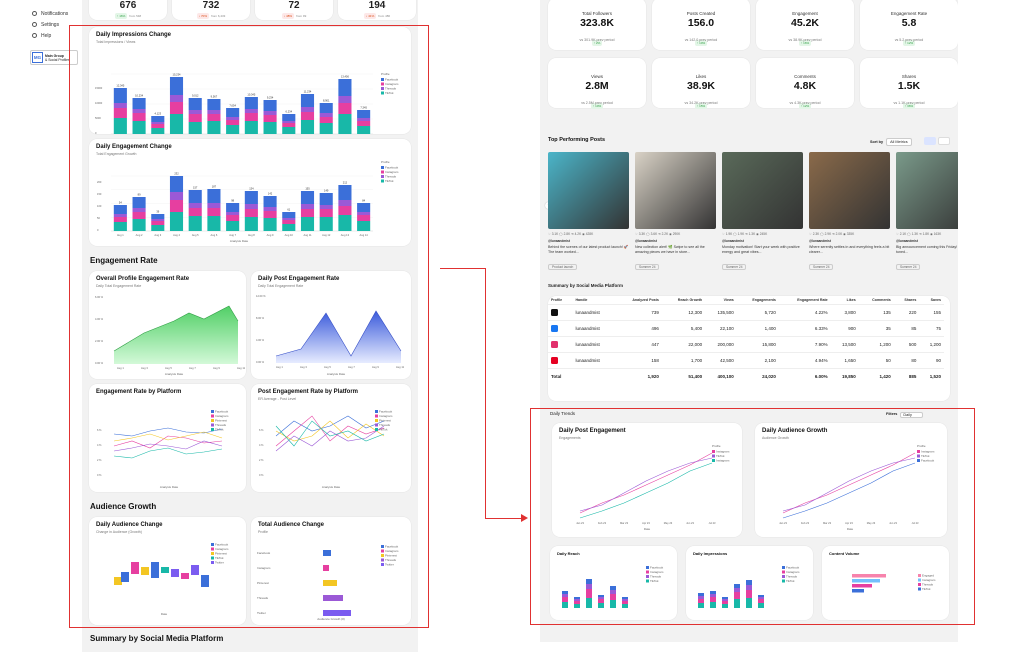 The image size is (1021, 652). What do you see at coordinates (57, 59) in the screenshot?
I see `org-sub: & Social Profiles` at bounding box center [57, 59].